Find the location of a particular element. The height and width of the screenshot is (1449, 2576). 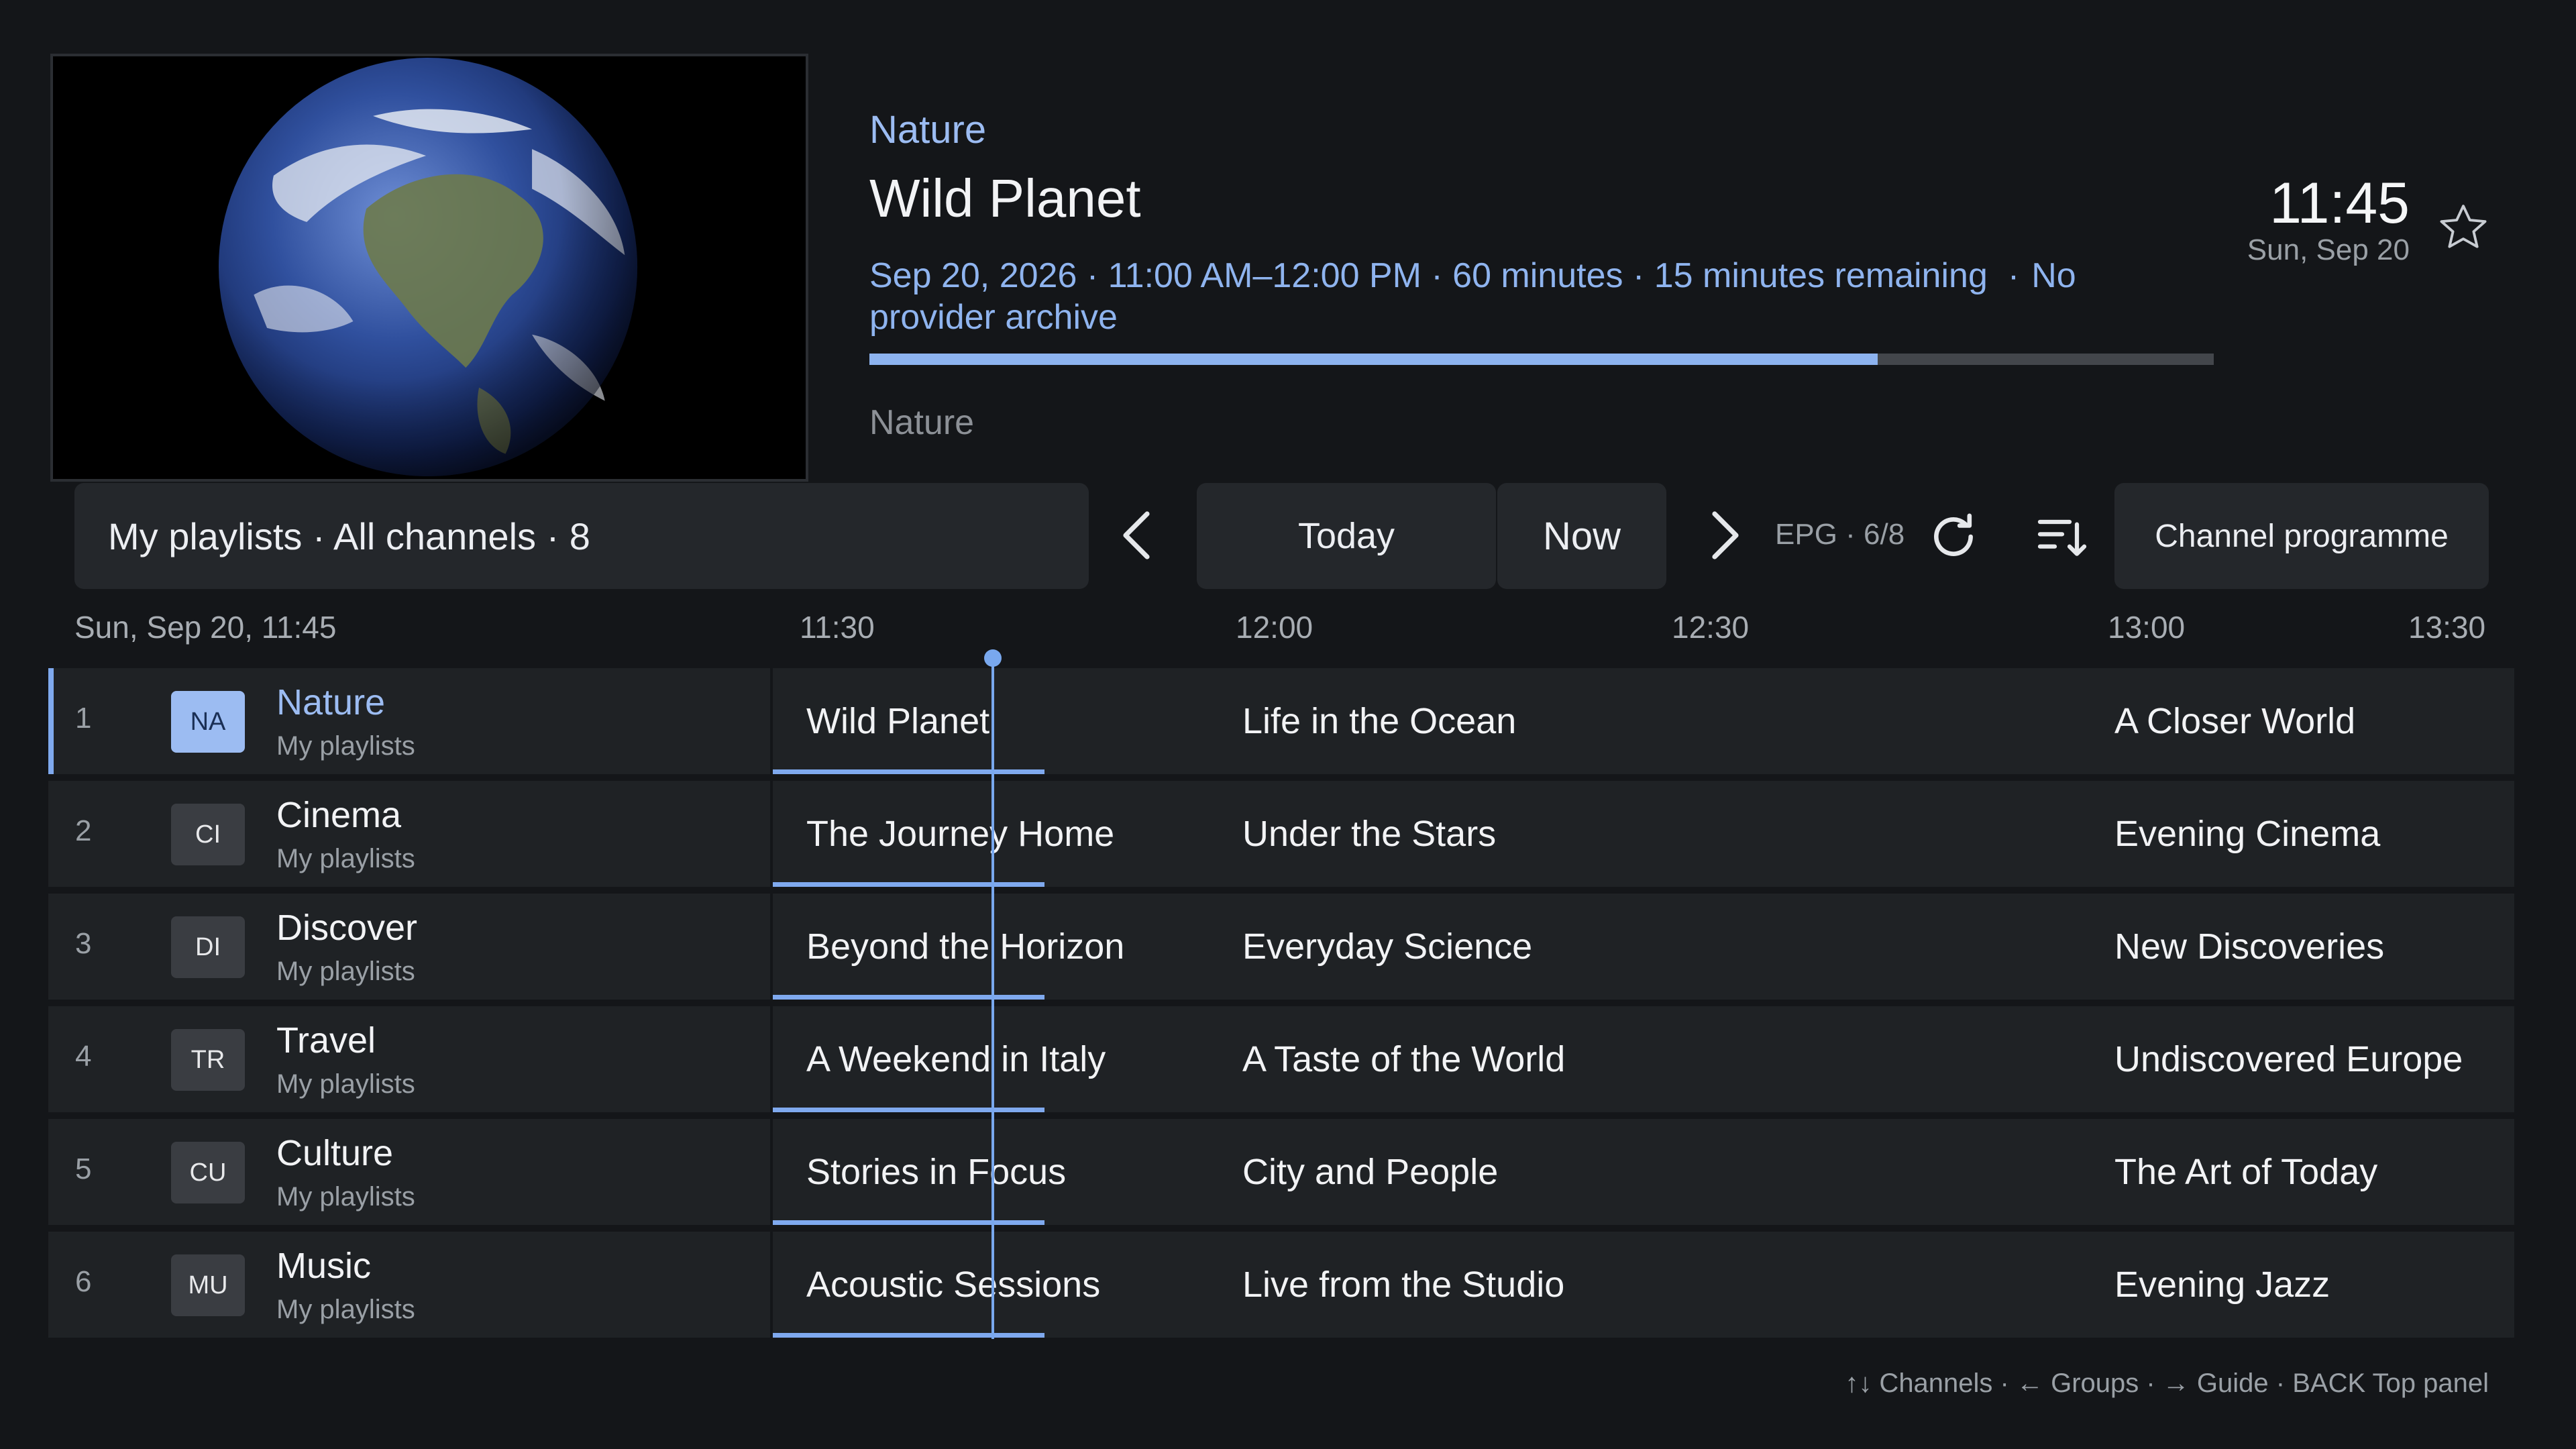

program-title: Acoustic Sessions is located at coordinates (953, 1285).